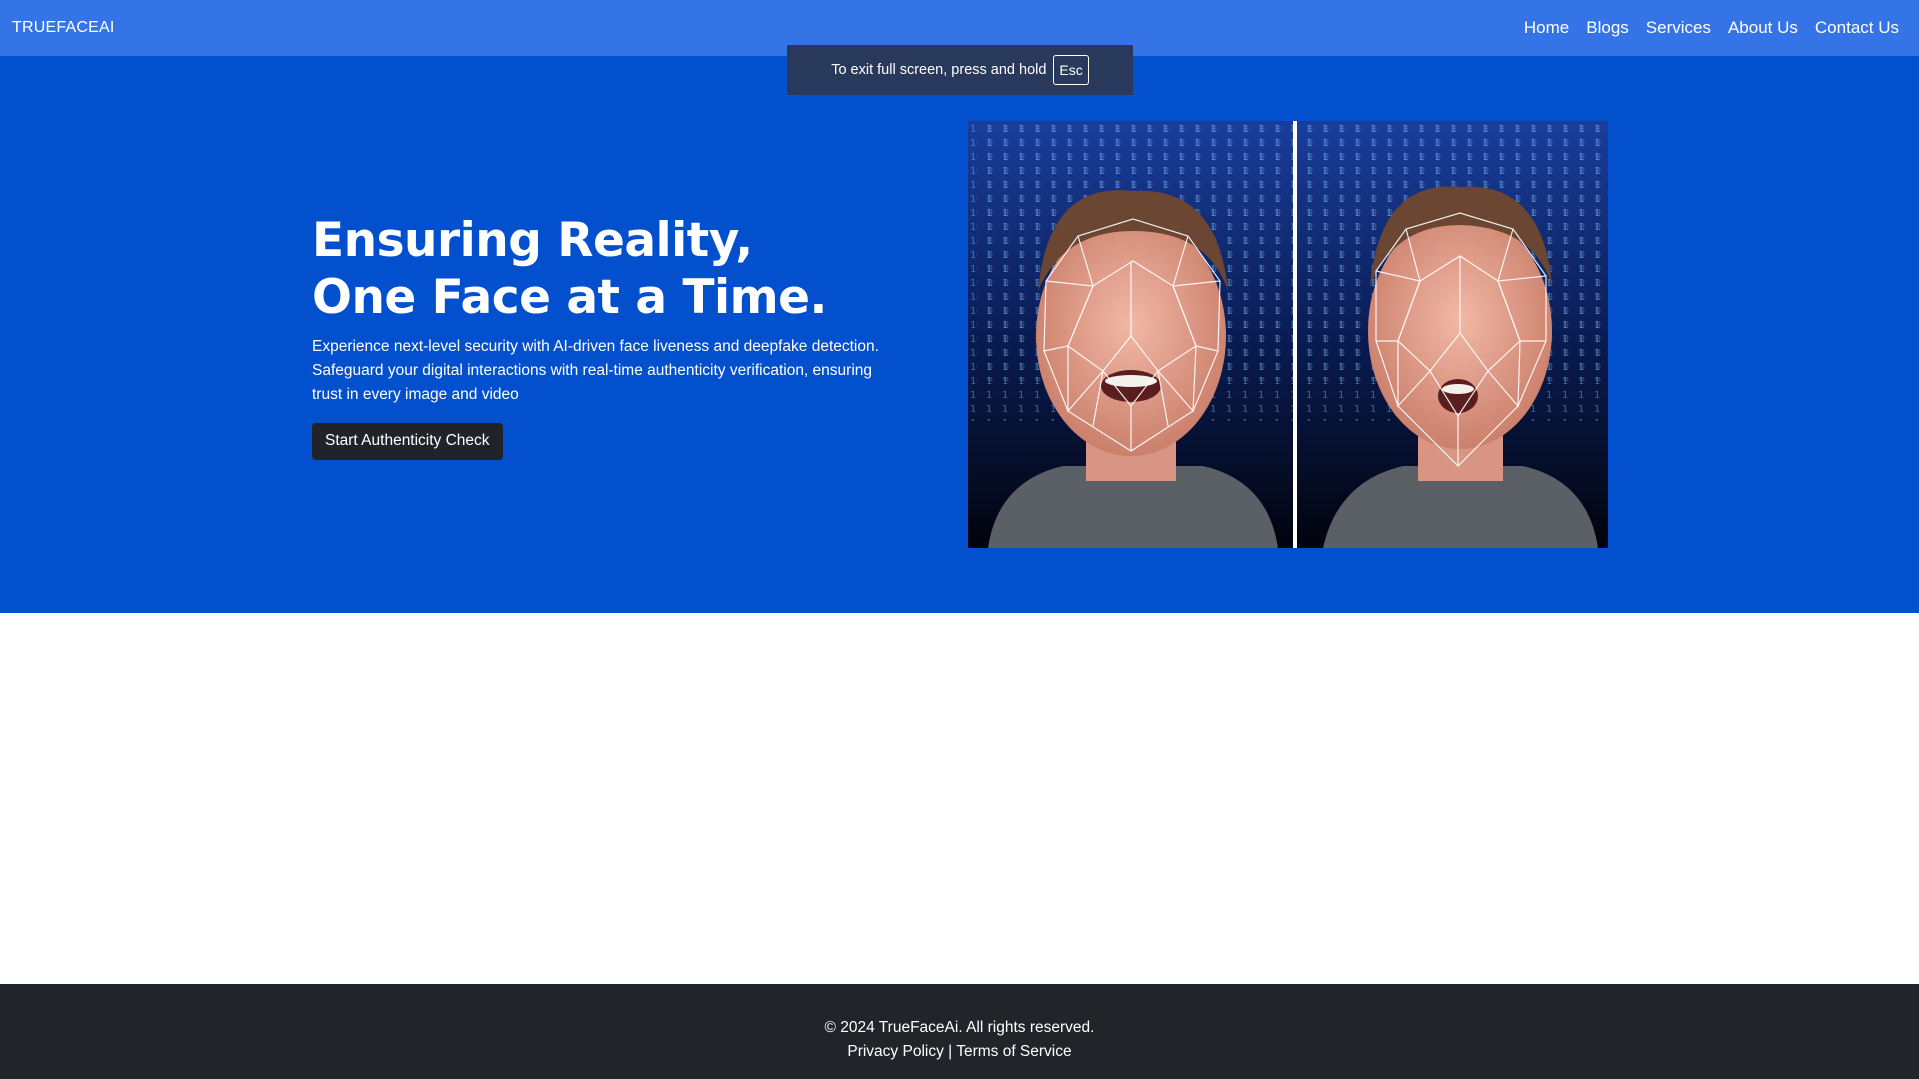  Describe the element at coordinates (1857, 28) in the screenshot. I see `nav-contact-us: Contact Us` at that location.